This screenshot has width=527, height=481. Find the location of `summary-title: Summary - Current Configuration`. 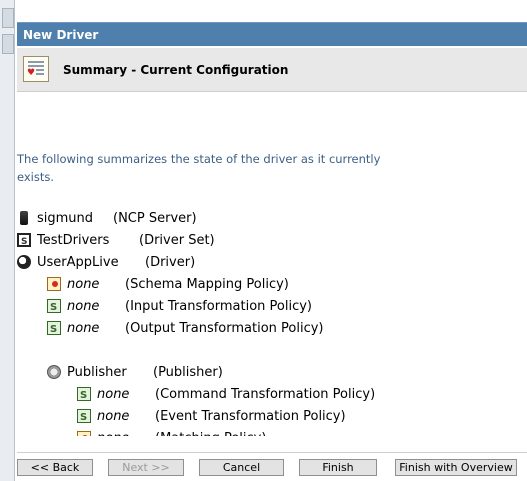

summary-title: Summary - Current Configuration is located at coordinates (176, 70).